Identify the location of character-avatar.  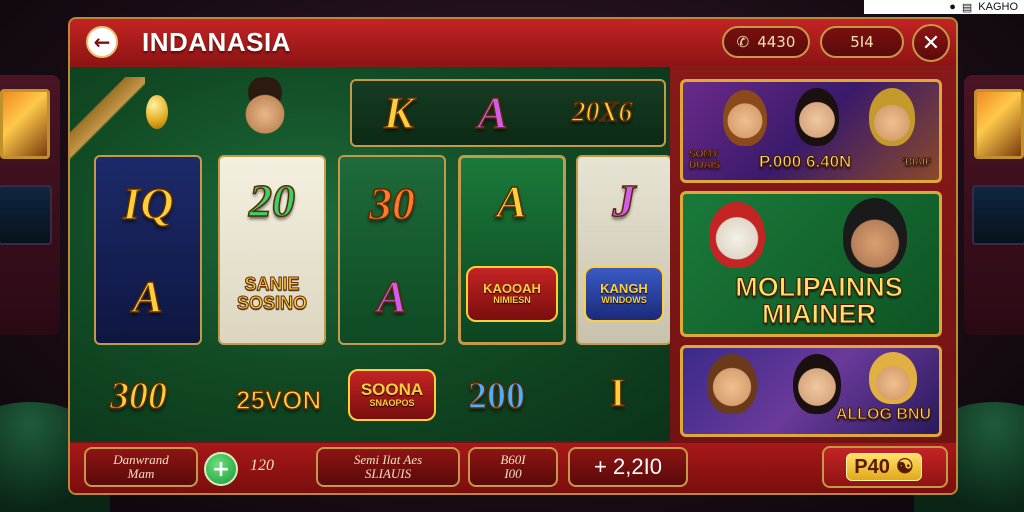
(265, 108).